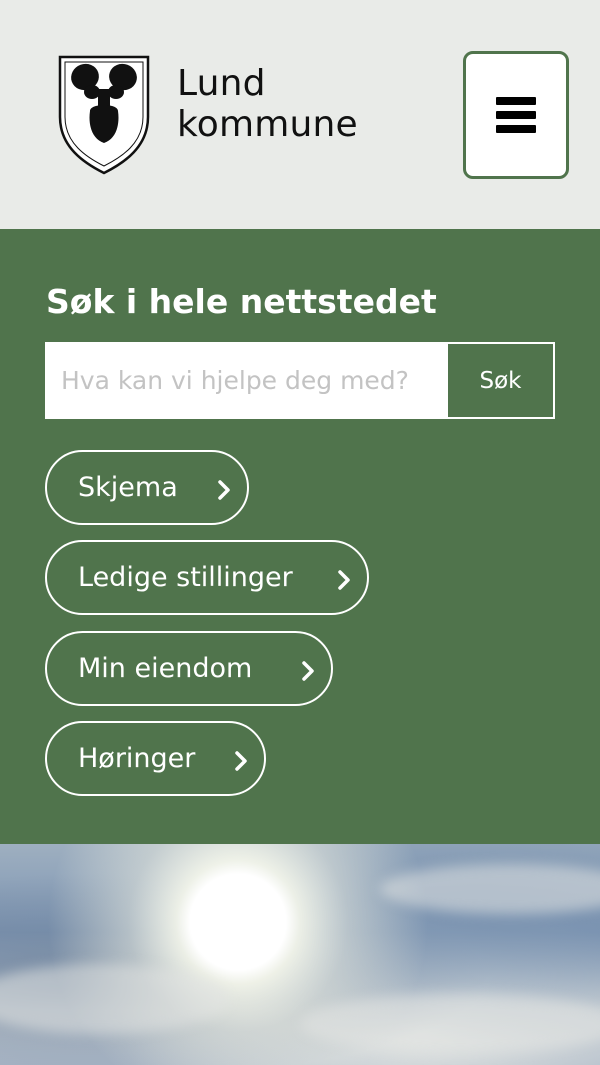 This screenshot has width=600, height=1065. I want to click on quick-link-min-eiendom: Min eiendom, so click(189, 668).